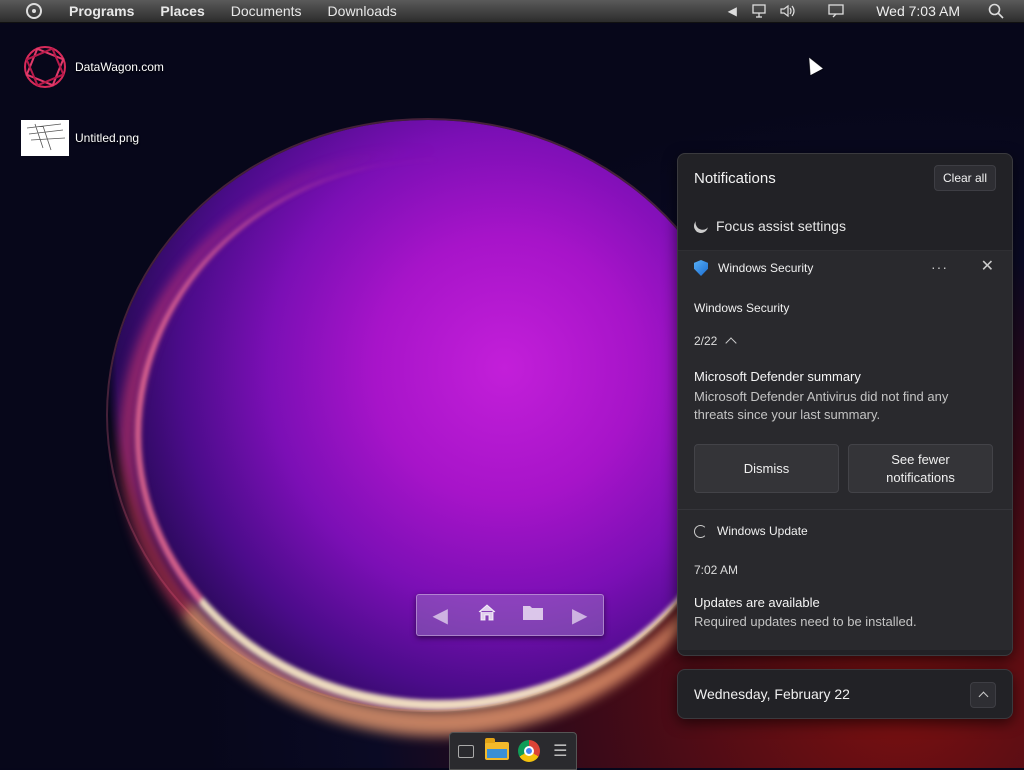 The height and width of the screenshot is (770, 1024). I want to click on folder-icon, so click(533, 615).